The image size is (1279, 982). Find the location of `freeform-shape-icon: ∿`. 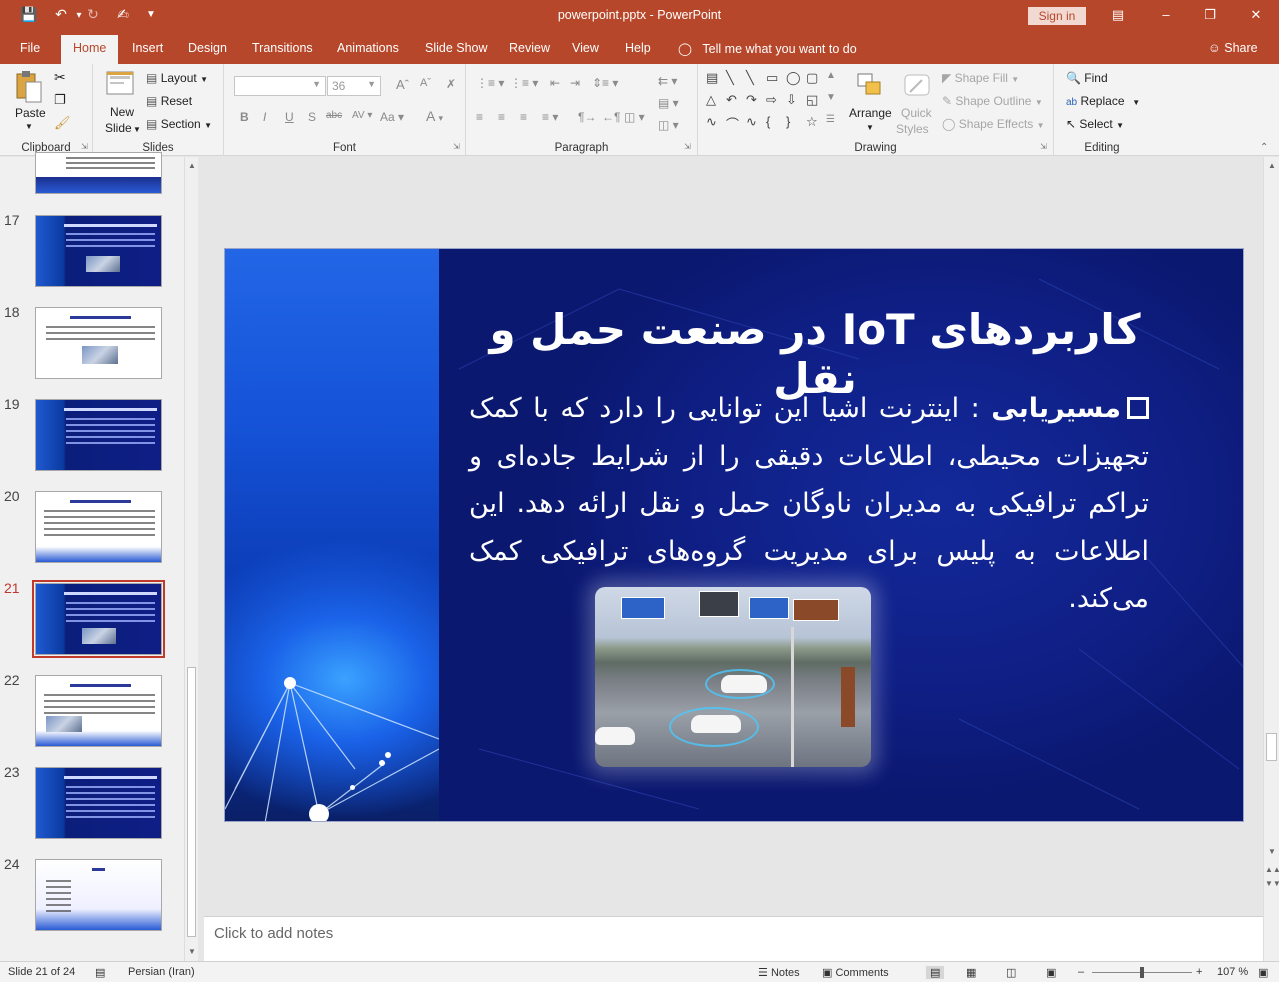

freeform-shape-icon: ∿ is located at coordinates (711, 122).